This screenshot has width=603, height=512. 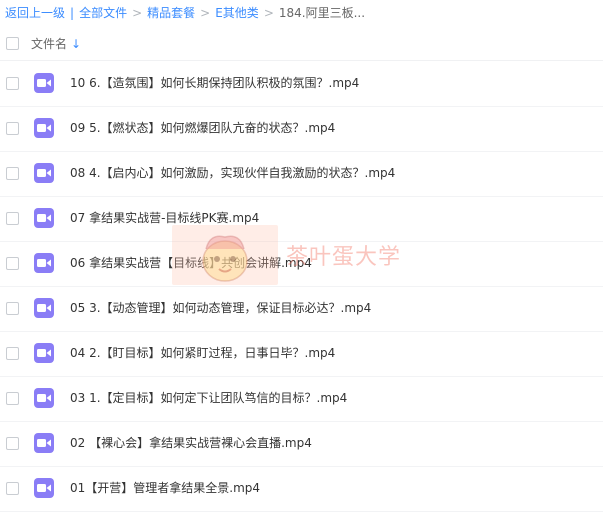 I want to click on file-row: 07 拿结果实战营-目标线PK赛.mp4, so click(x=301, y=219).